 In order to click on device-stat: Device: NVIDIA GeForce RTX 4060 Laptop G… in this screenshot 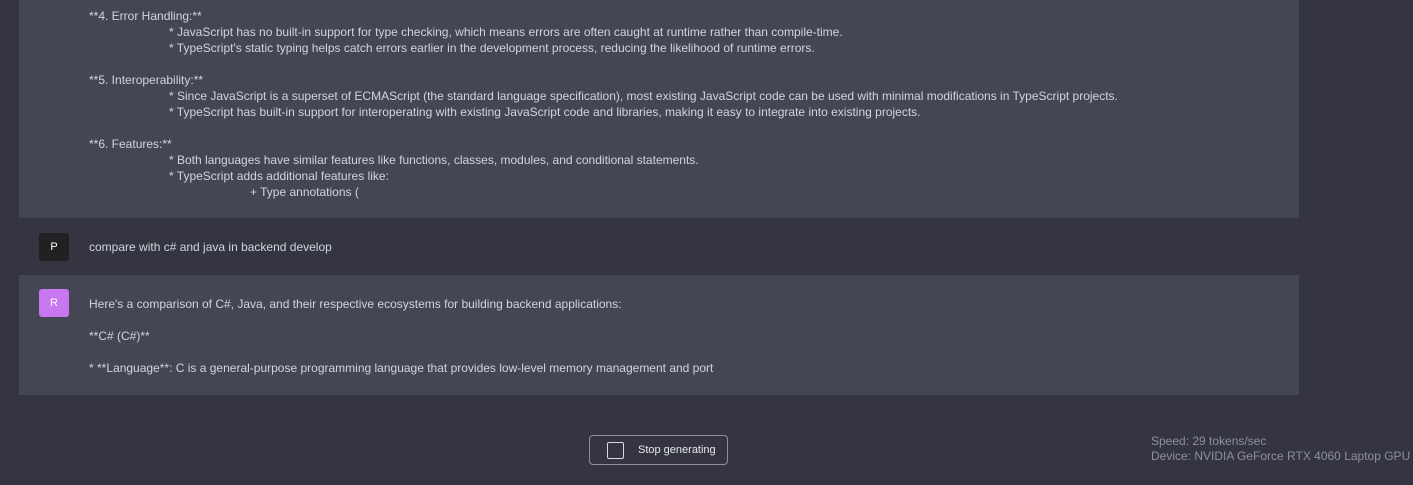, I will do `click(1281, 456)`.